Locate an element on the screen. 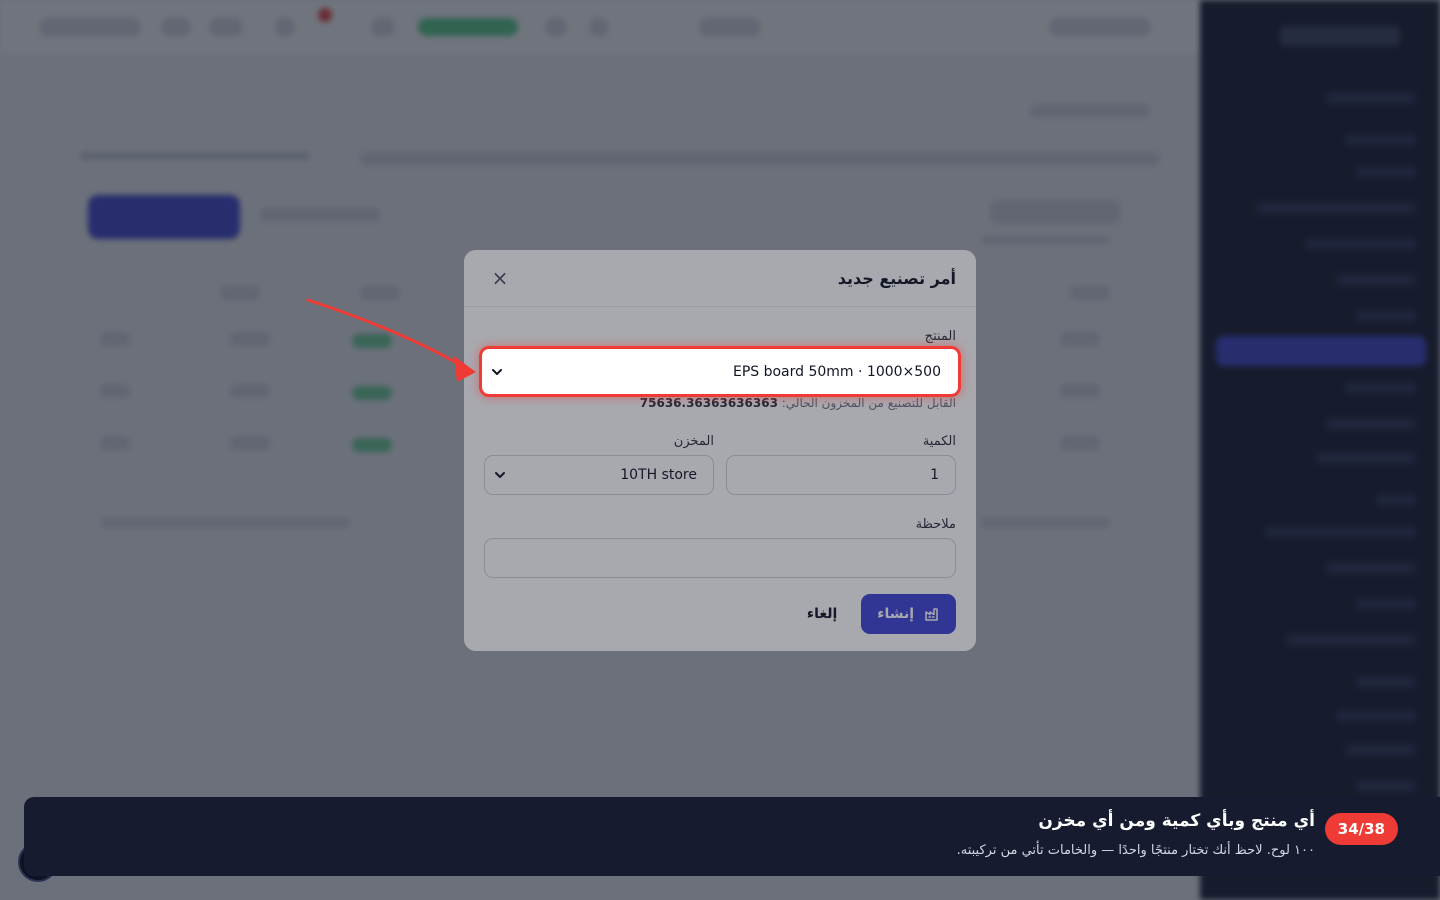  product-value: EPS board 50mm · 1000×500 is located at coordinates (836, 371).